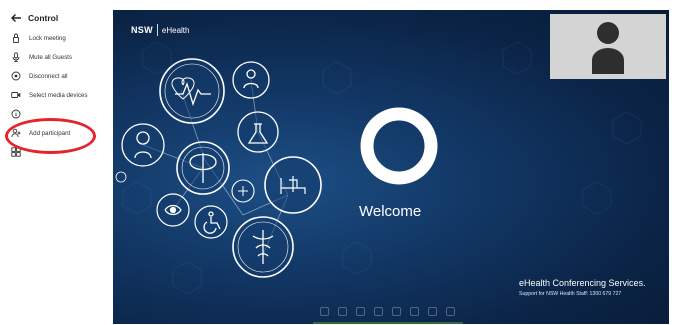  What do you see at coordinates (582, 283) in the screenshot?
I see `conference-services-title: eHealth Conferencing Services.` at bounding box center [582, 283].